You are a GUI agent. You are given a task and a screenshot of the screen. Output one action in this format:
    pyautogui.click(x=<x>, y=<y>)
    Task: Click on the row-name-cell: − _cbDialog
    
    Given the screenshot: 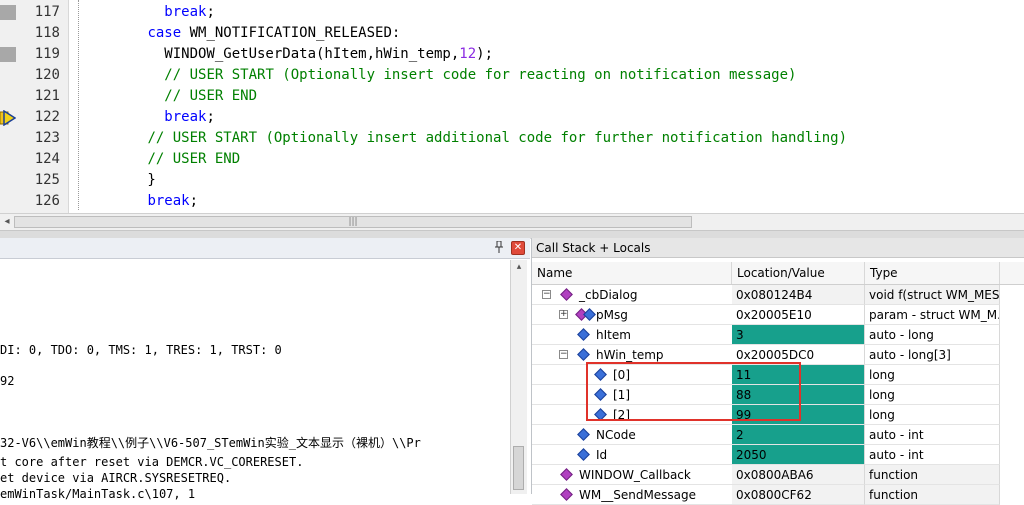 What is the action you would take?
    pyautogui.click(x=632, y=295)
    